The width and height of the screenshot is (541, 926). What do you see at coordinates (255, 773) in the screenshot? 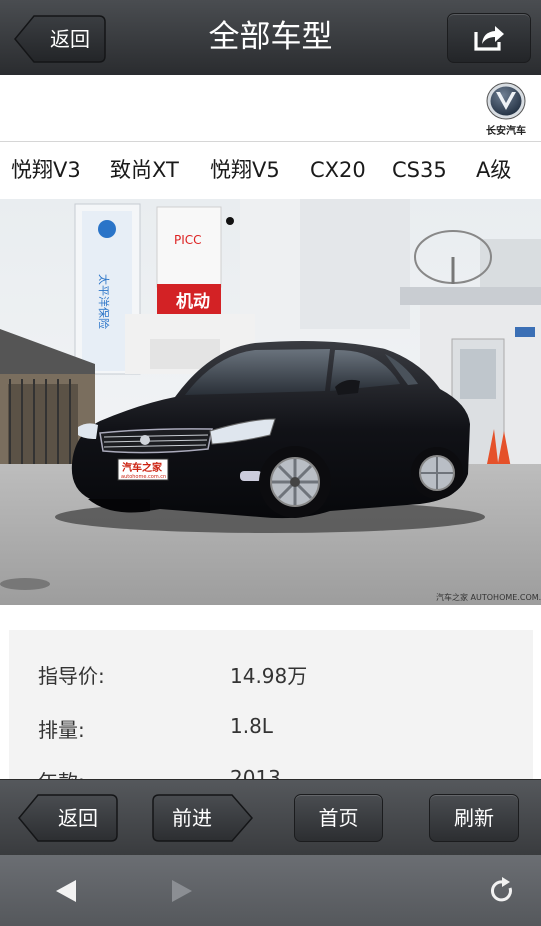
I see `spec-value: 2013` at bounding box center [255, 773].